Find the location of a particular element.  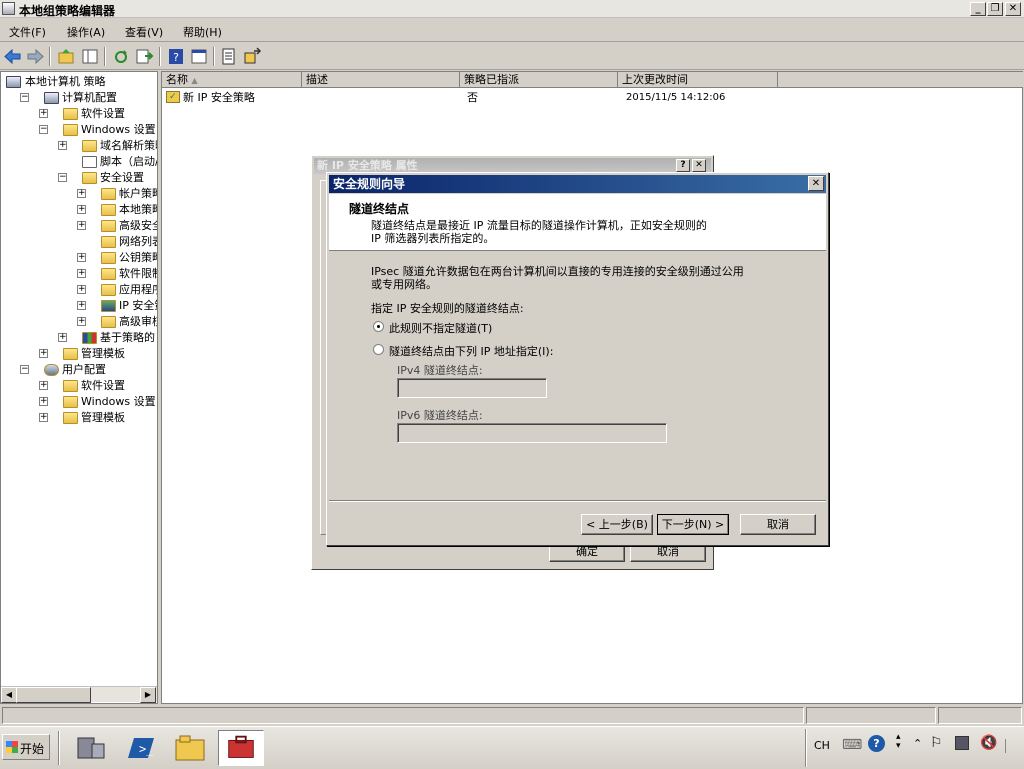

minimize-button: _ is located at coordinates (978, 9).